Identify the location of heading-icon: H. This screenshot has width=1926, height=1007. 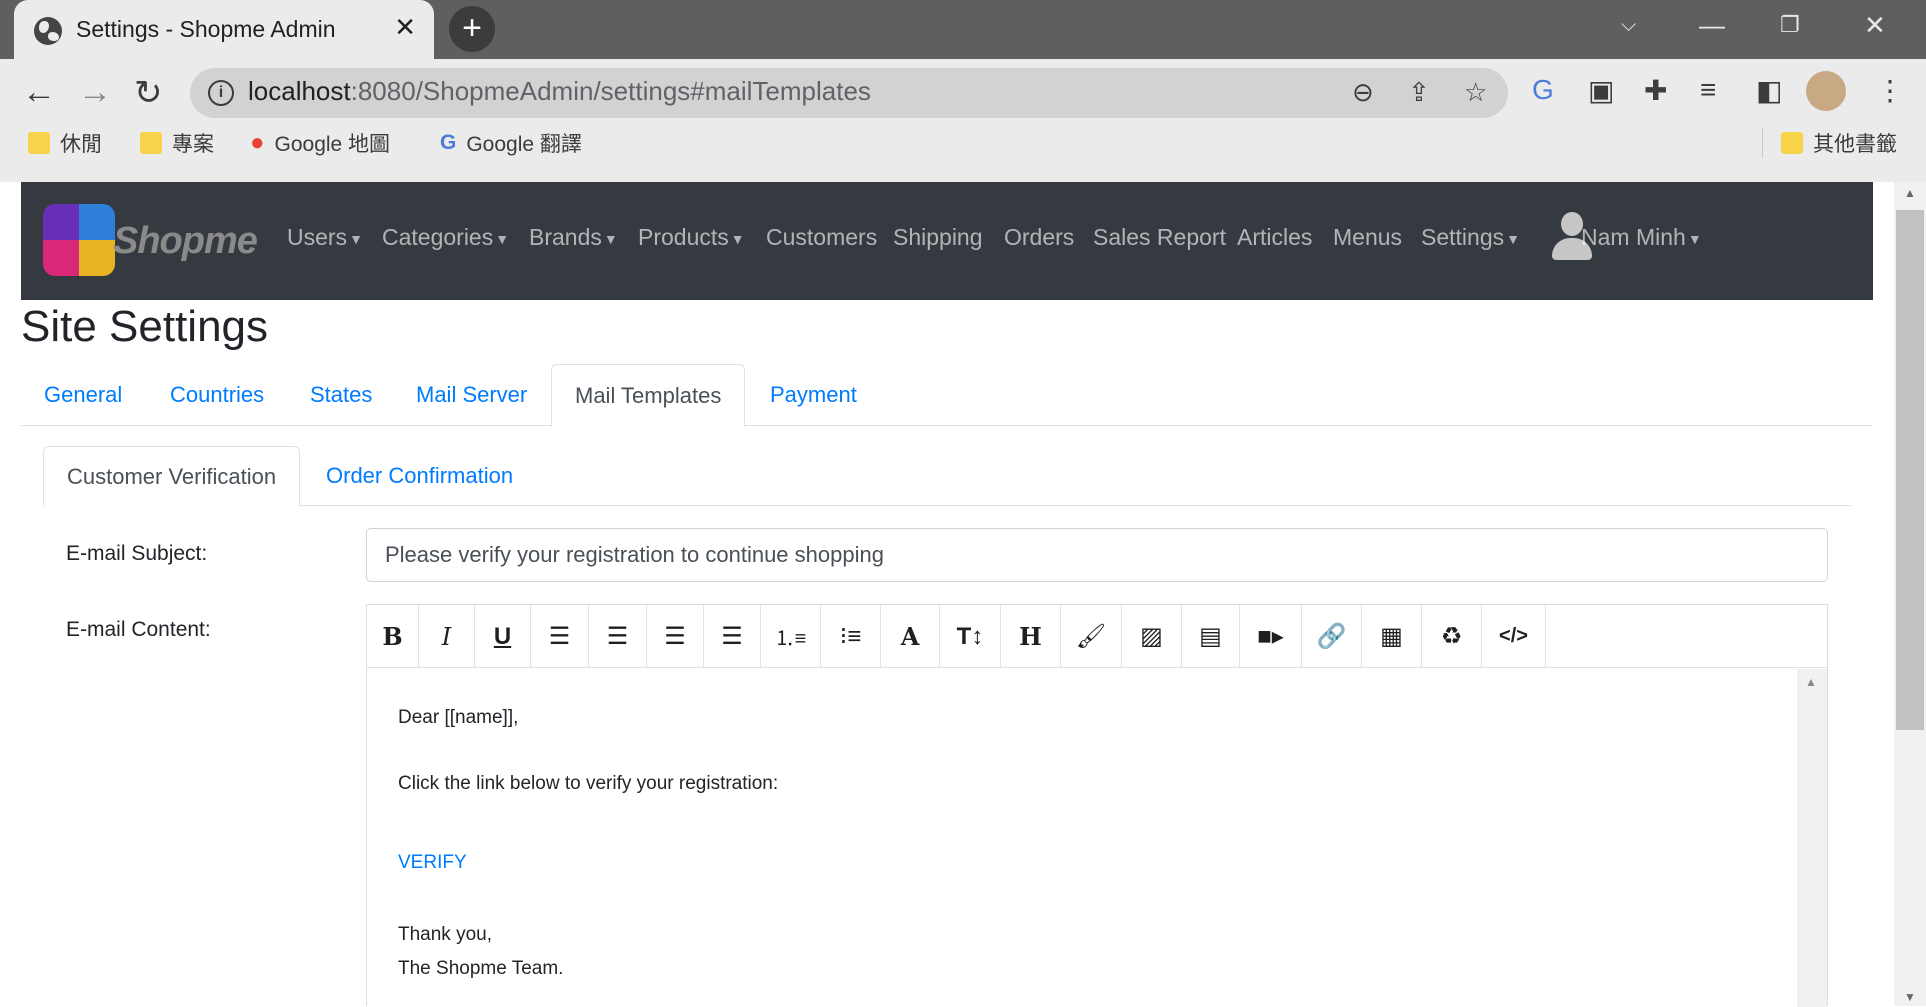
(1031, 636).